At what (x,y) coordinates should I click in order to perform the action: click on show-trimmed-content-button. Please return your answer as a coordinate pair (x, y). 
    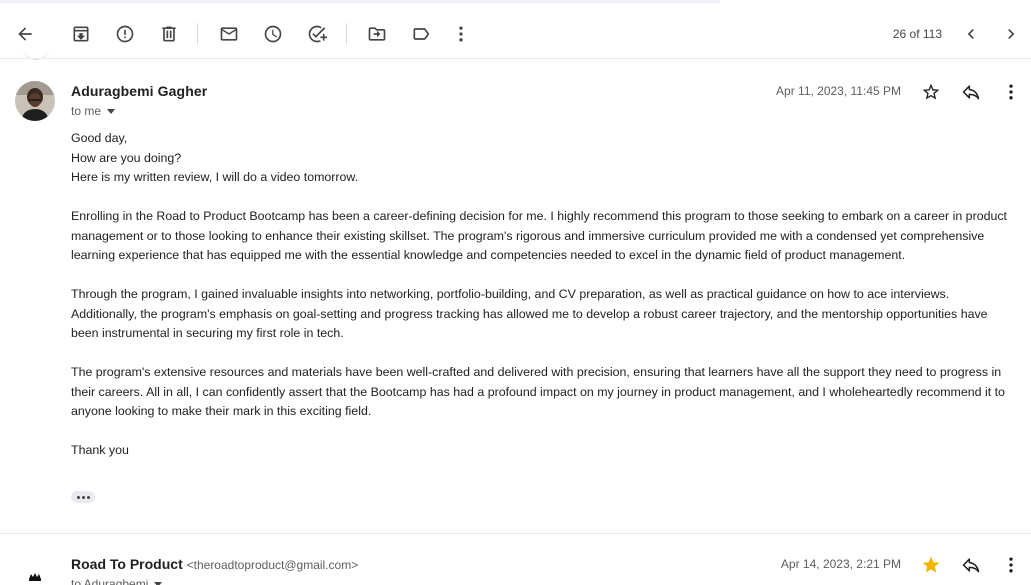
    Looking at the image, I should click on (83, 497).